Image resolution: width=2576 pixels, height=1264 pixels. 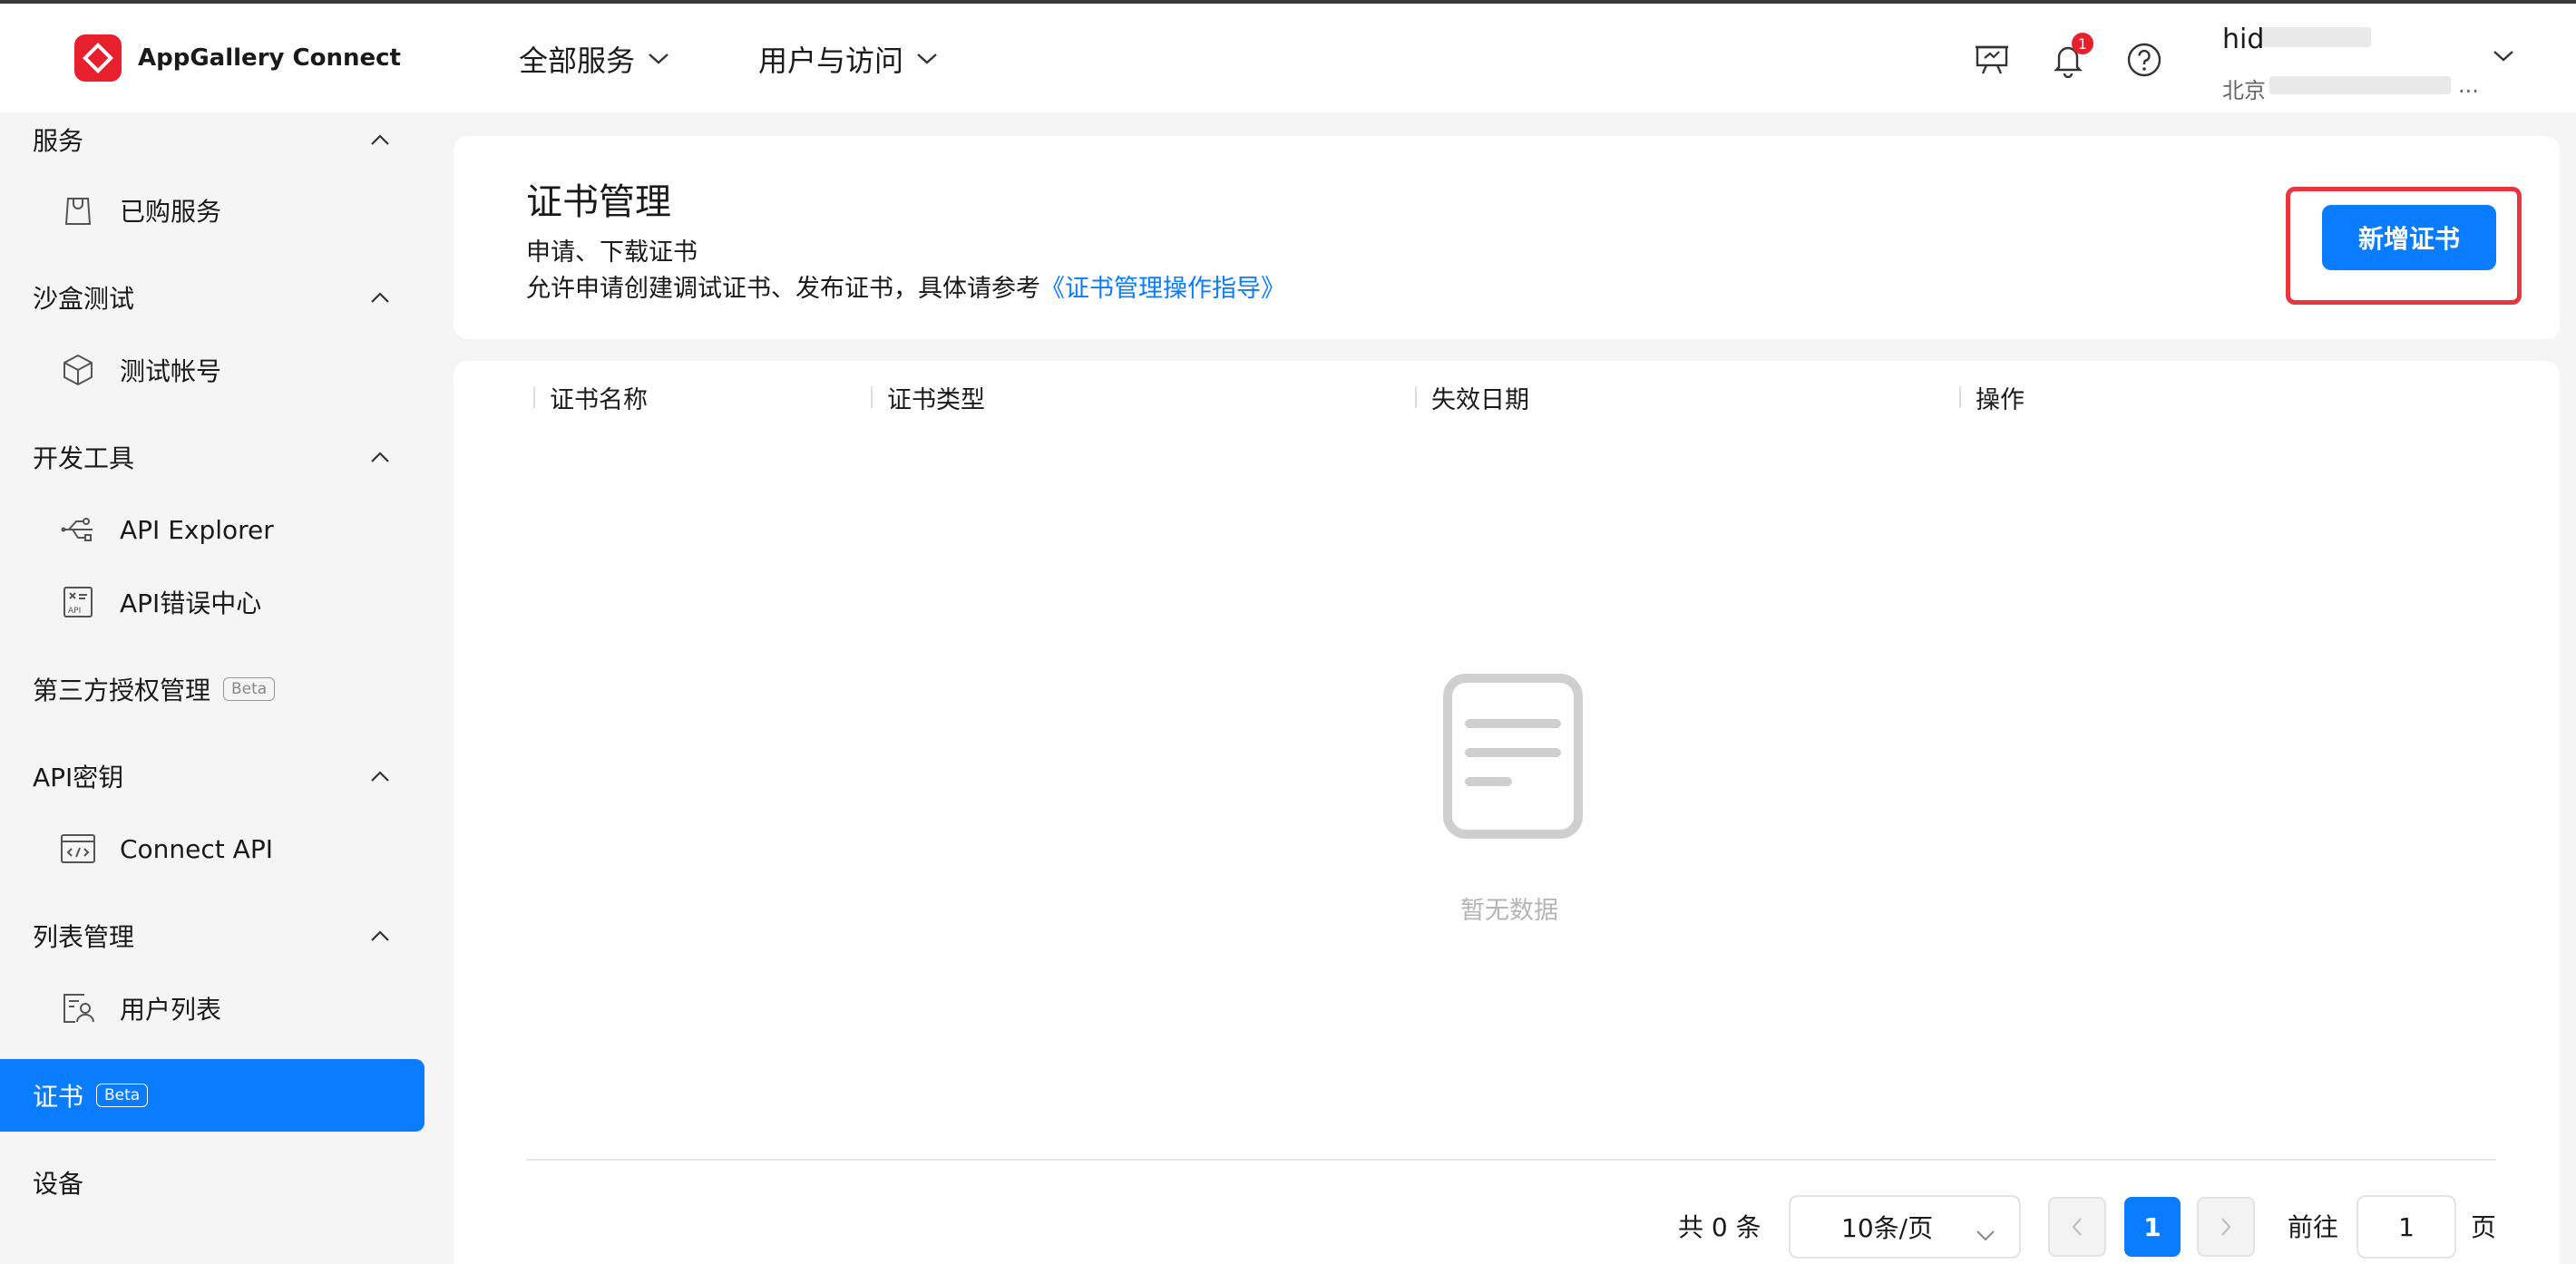 I want to click on sidebar-item-label: API错误中心, so click(x=191, y=603).